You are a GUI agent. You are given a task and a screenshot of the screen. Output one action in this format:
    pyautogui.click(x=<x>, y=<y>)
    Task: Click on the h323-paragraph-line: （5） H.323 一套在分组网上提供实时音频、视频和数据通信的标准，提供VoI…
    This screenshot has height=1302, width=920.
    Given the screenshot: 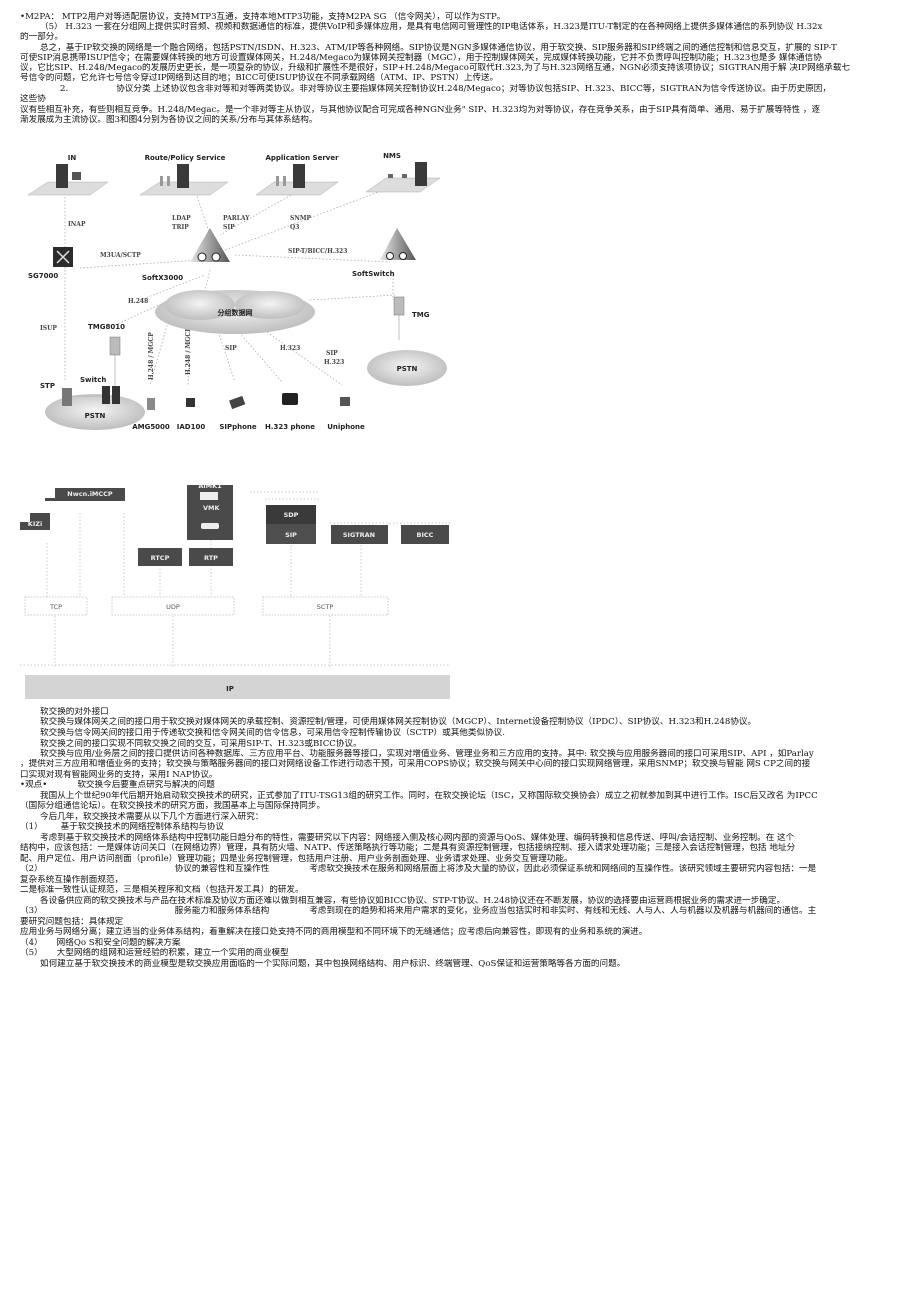 What is the action you would take?
    pyautogui.click(x=431, y=27)
    